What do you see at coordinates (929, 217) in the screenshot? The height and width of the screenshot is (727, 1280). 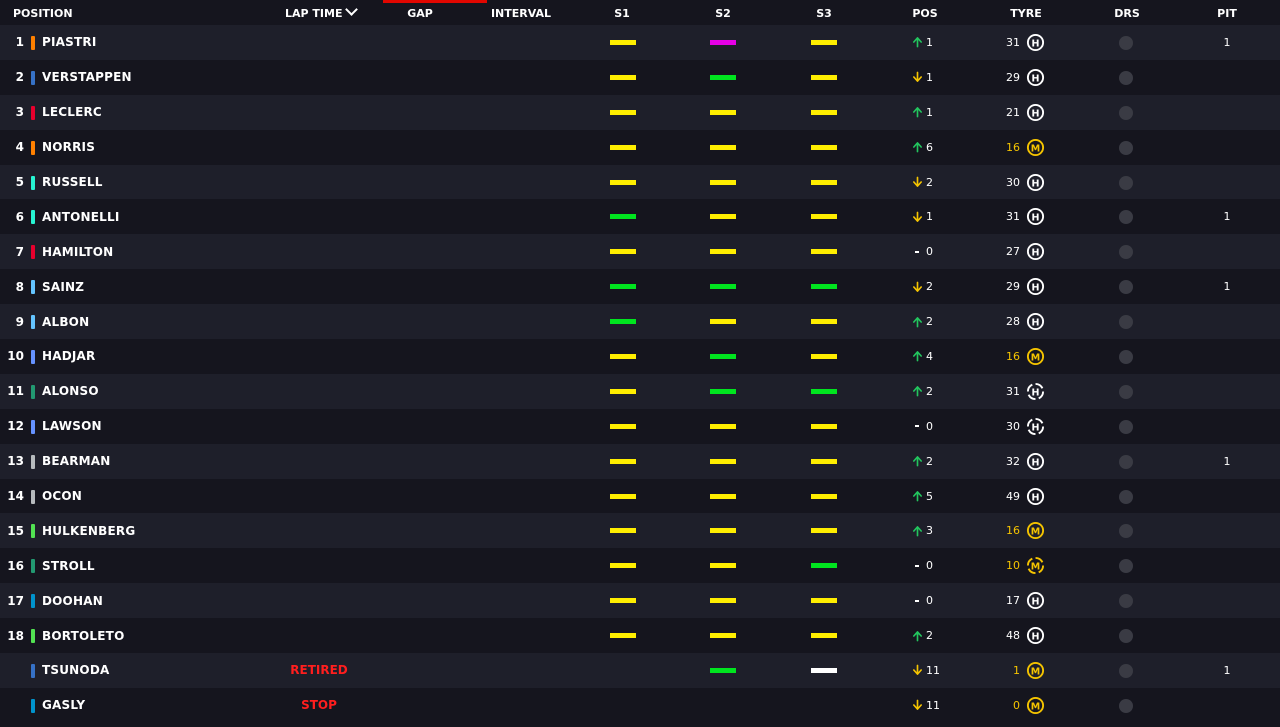 I see `position-change-value: 1` at bounding box center [929, 217].